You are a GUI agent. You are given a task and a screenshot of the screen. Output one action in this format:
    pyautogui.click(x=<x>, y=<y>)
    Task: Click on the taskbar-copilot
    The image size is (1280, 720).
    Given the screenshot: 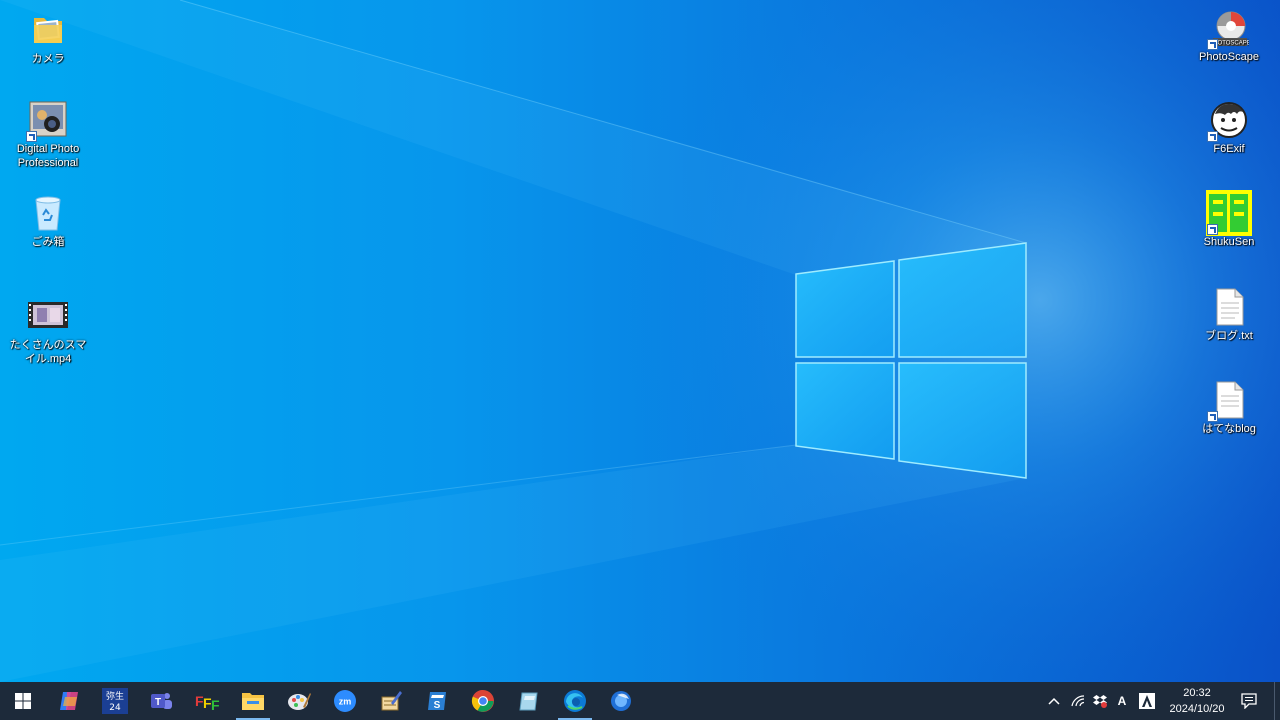 What is the action you would take?
    pyautogui.click(x=69, y=701)
    